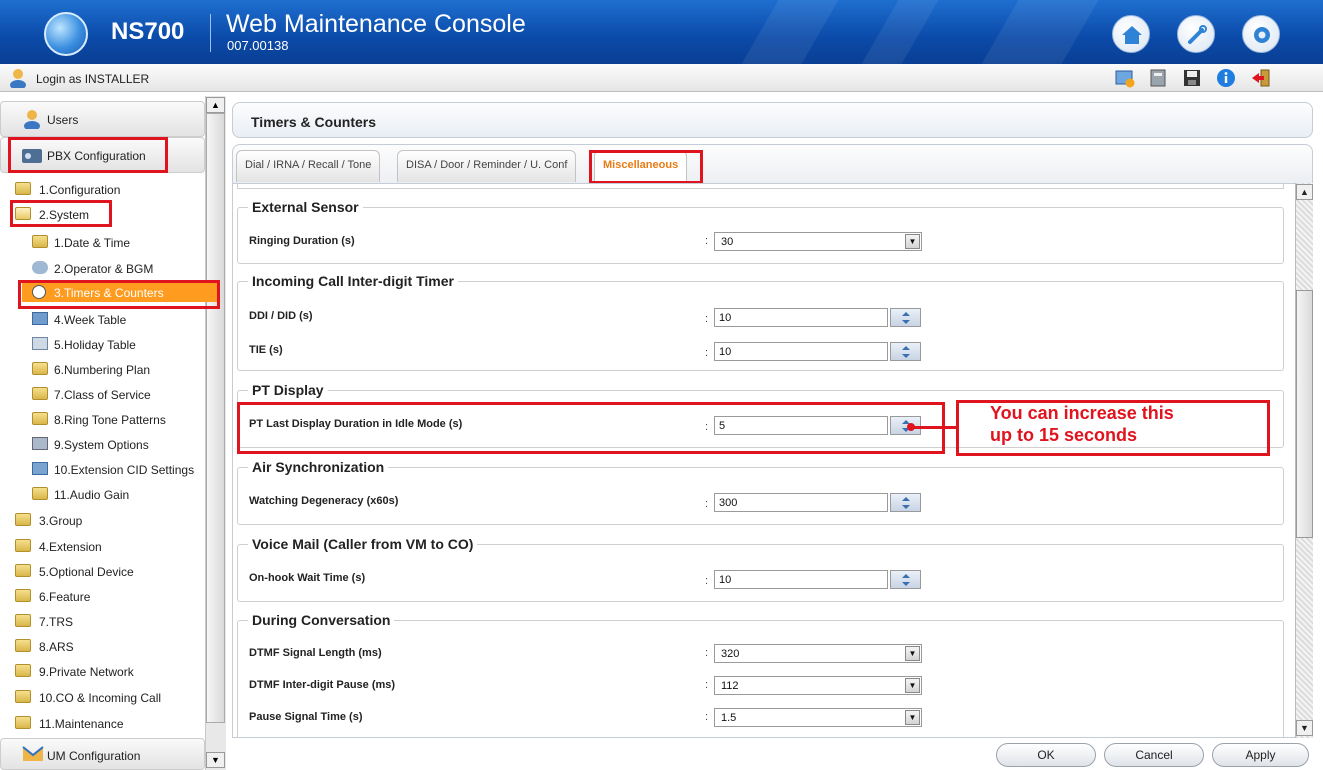 The image size is (1323, 770). Describe the element at coordinates (40, 443) in the screenshot. I see `options-icon` at that location.